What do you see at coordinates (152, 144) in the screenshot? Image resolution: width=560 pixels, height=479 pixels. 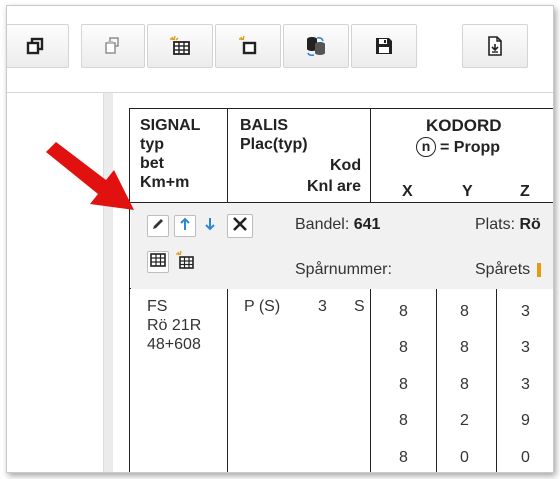 I see `header-signal-typ: typ` at bounding box center [152, 144].